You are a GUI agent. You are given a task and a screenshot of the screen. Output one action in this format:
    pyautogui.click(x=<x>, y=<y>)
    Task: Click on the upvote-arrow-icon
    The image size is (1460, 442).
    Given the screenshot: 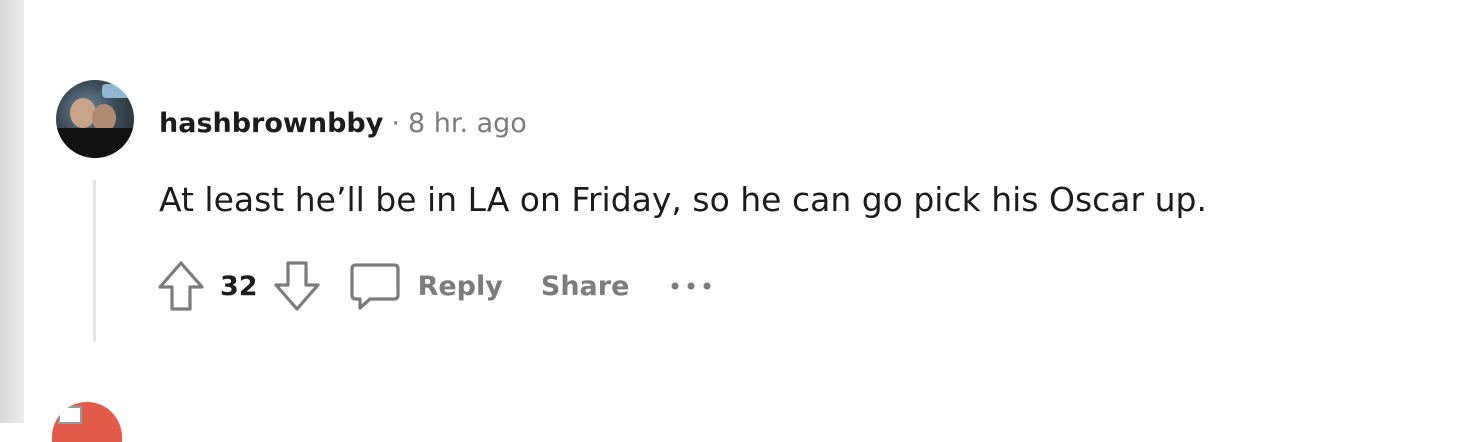 What is the action you would take?
    pyautogui.click(x=181, y=286)
    